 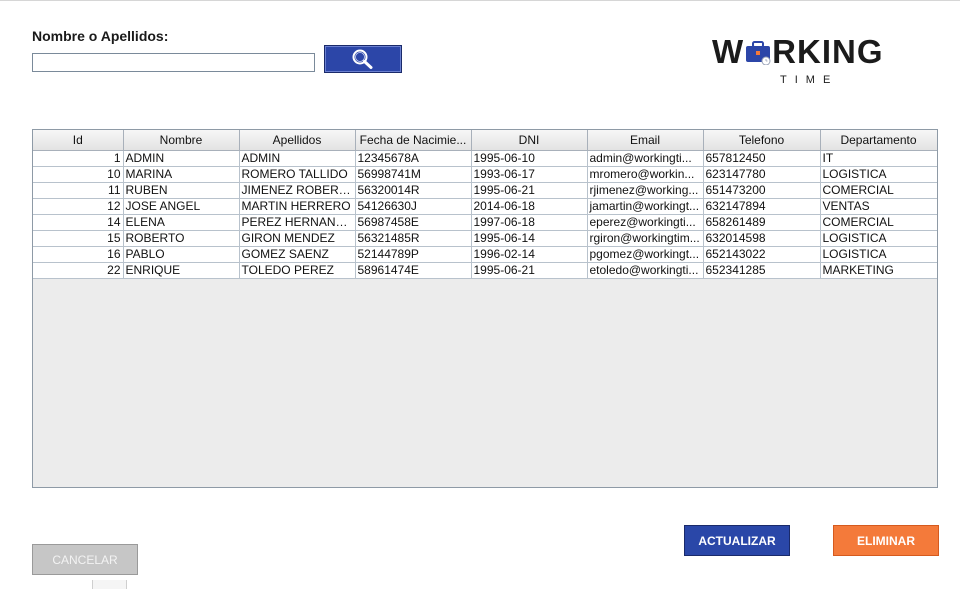 I want to click on cell-nombre: ROBERTO, so click(x=181, y=238).